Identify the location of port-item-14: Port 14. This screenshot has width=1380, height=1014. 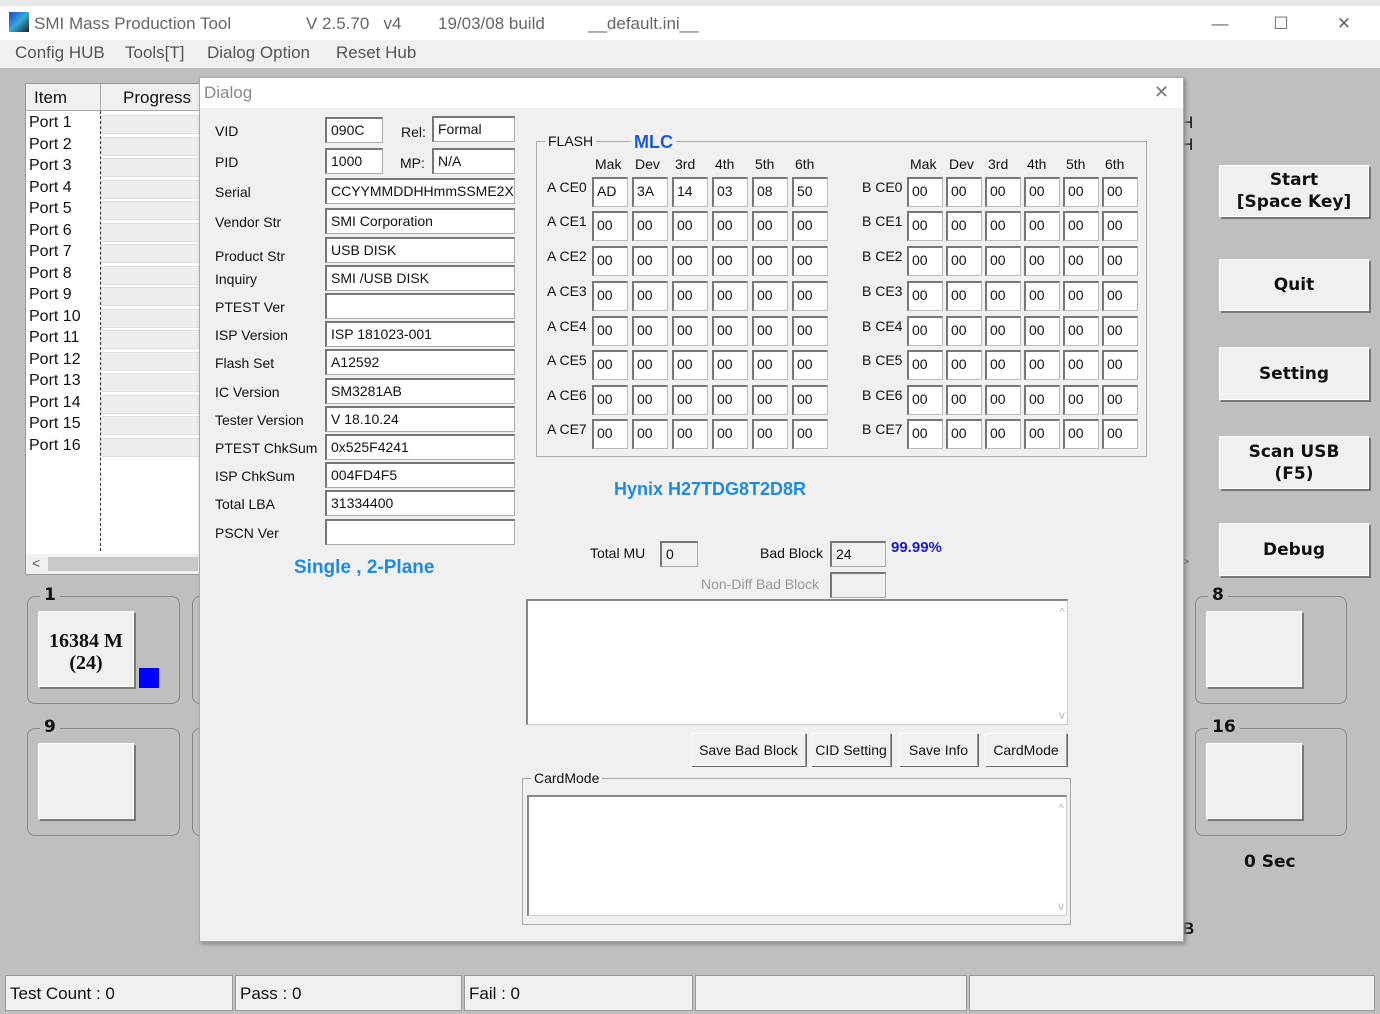
(55, 403).